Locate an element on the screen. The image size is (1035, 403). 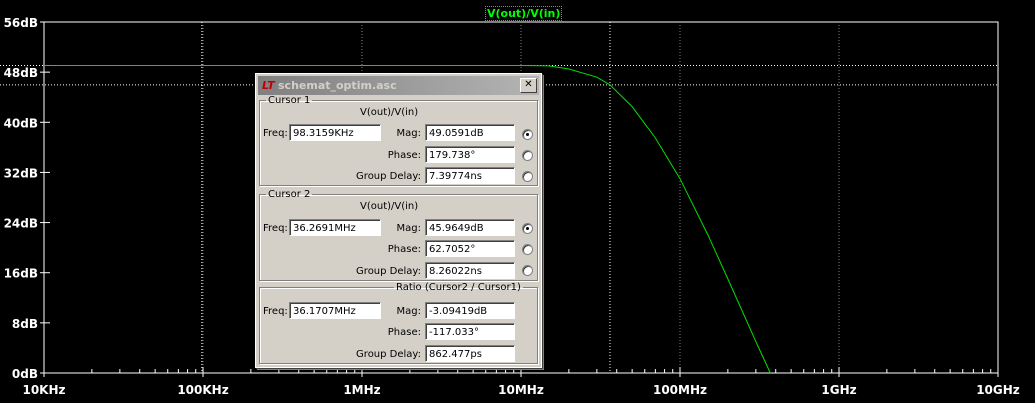
y-tick-label: 56dB is located at coordinates (21, 23).